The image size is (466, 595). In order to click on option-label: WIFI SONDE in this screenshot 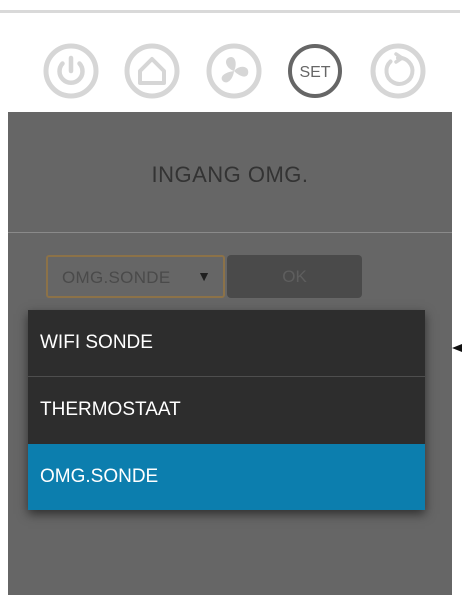, I will do `click(96, 342)`.